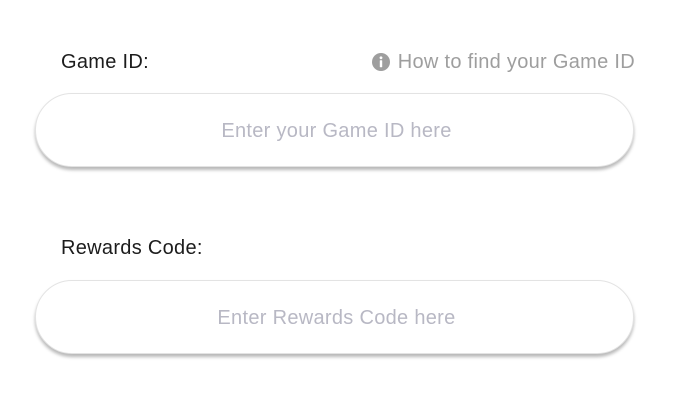 The height and width of the screenshot is (408, 683). Describe the element at coordinates (380, 62) in the screenshot. I see `info-icon` at that location.